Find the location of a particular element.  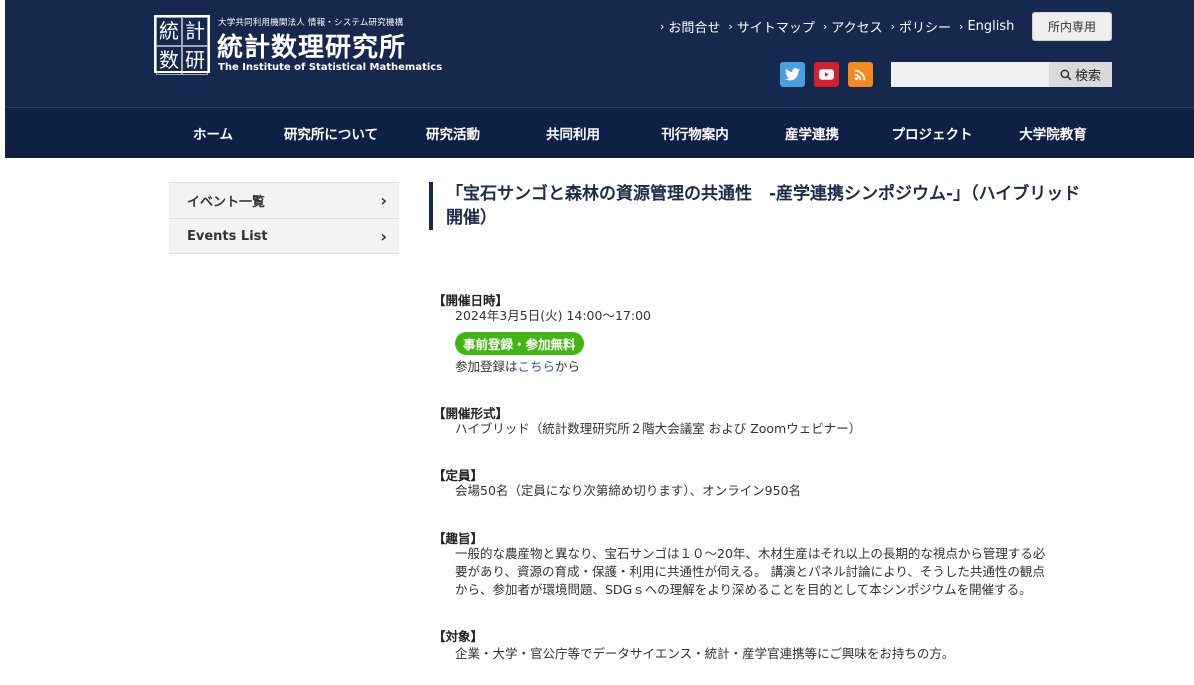

util-link-sitemap: › サイトマップ is located at coordinates (771, 26).